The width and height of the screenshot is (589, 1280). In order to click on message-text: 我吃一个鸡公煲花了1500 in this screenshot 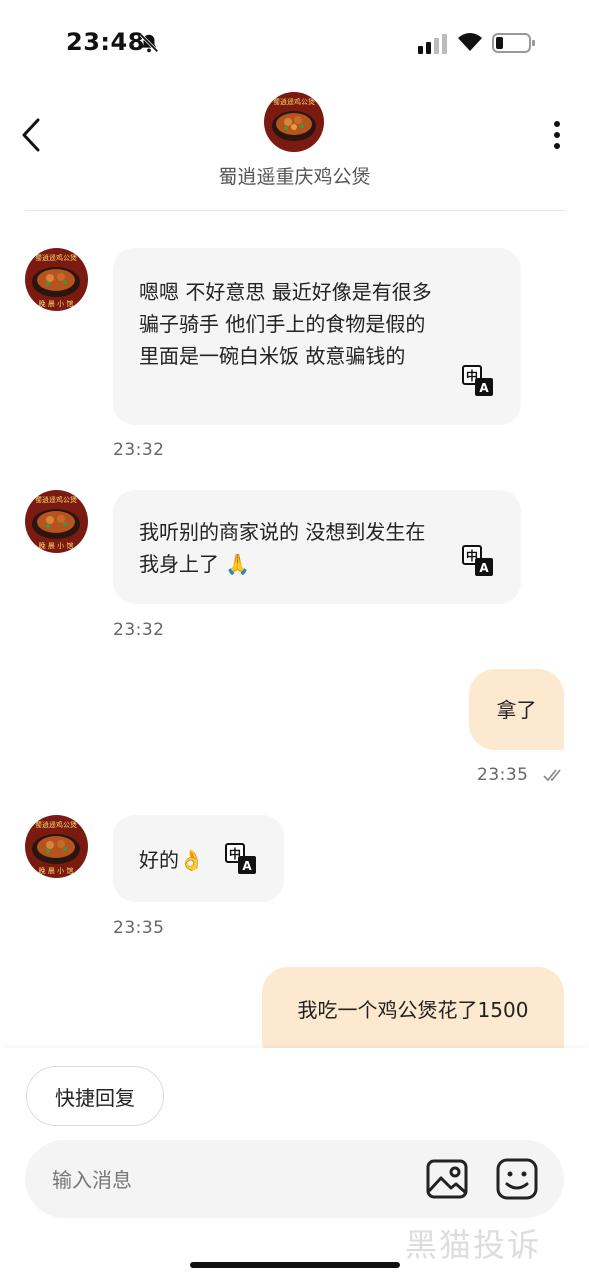, I will do `click(413, 1010)`.